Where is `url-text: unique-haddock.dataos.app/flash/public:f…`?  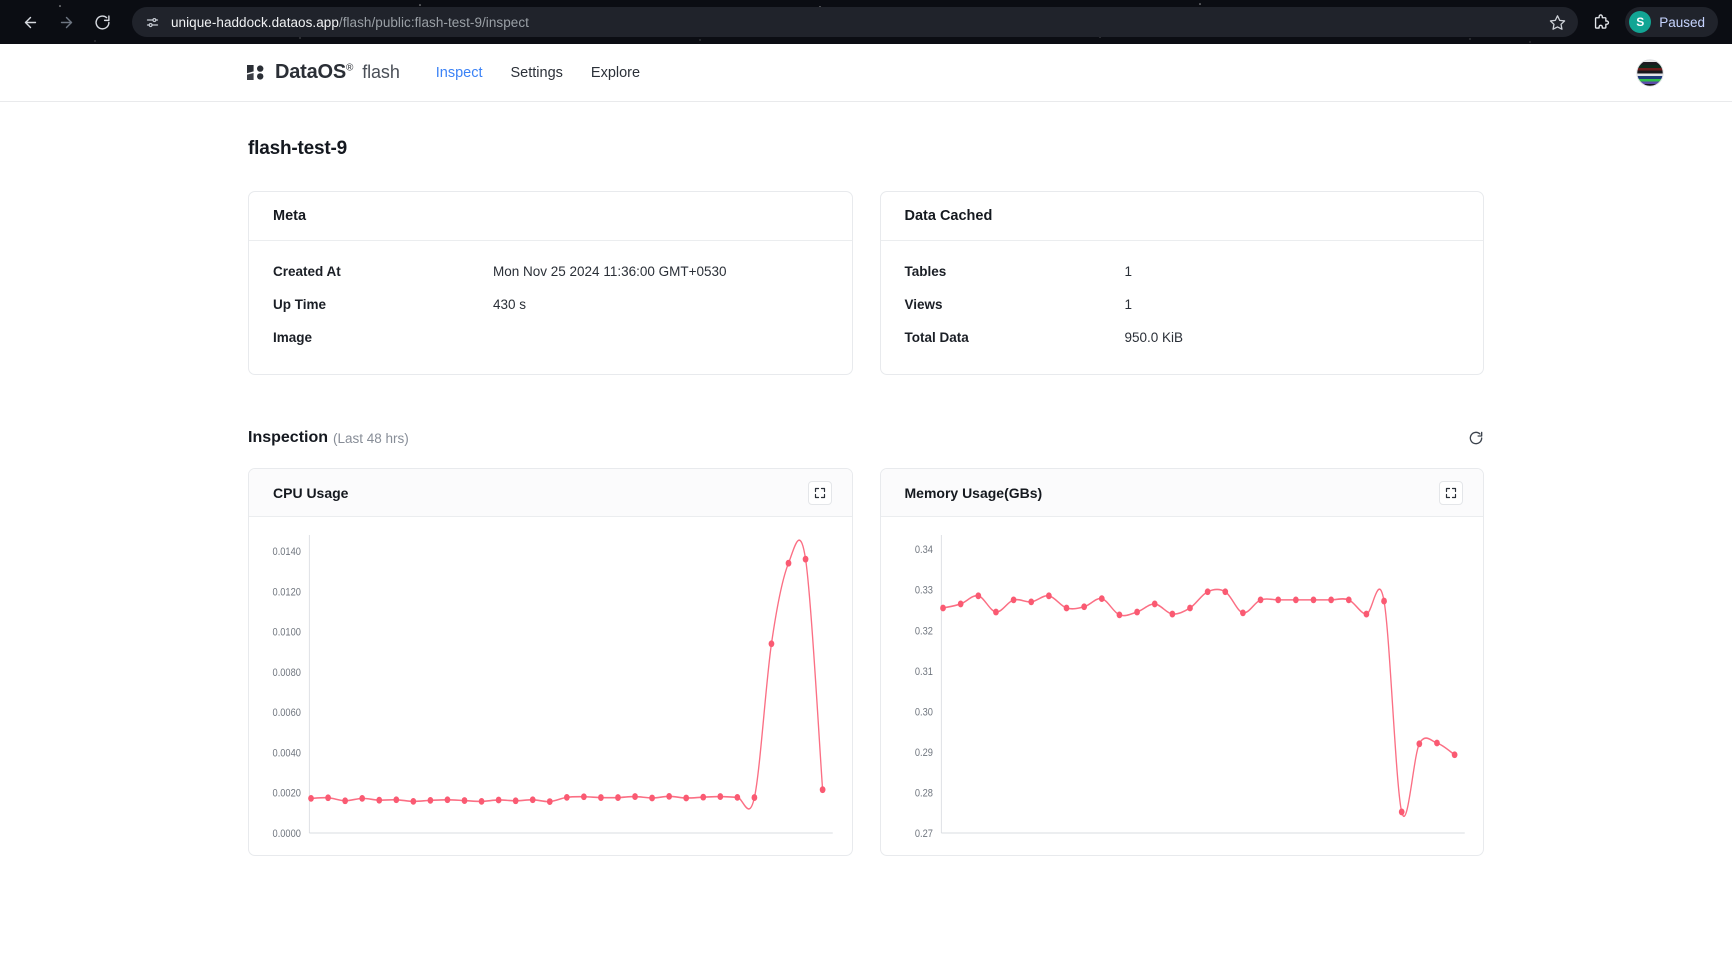 url-text: unique-haddock.dataos.app/flash/public:f… is located at coordinates (350, 22).